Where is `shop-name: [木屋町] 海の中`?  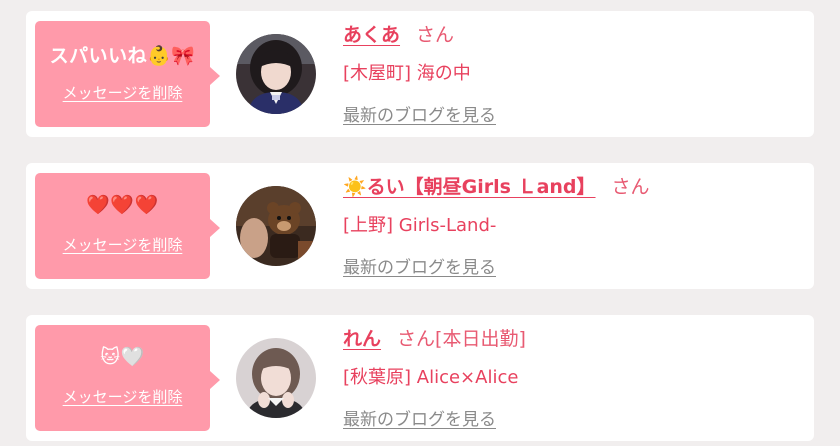
shop-name: [木屋町] 海の中 is located at coordinates (407, 73).